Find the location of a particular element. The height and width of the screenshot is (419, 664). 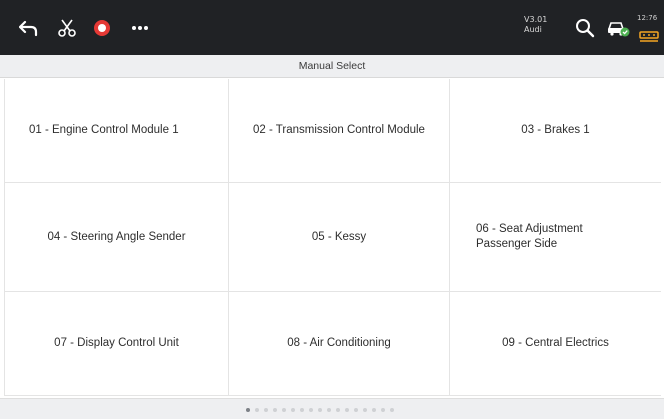

module-label: 05 - Kessy is located at coordinates (339, 236).